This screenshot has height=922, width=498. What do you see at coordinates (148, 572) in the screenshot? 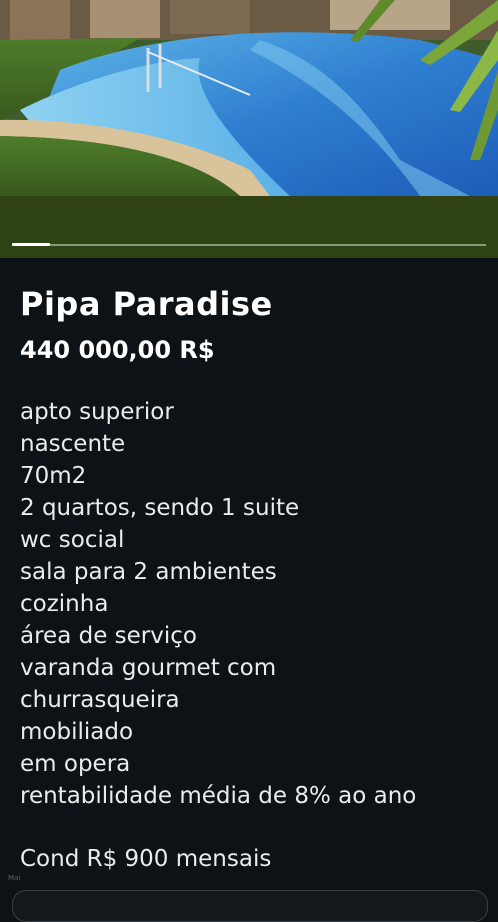
I see `description-line: sala para 2 ambientes` at bounding box center [148, 572].